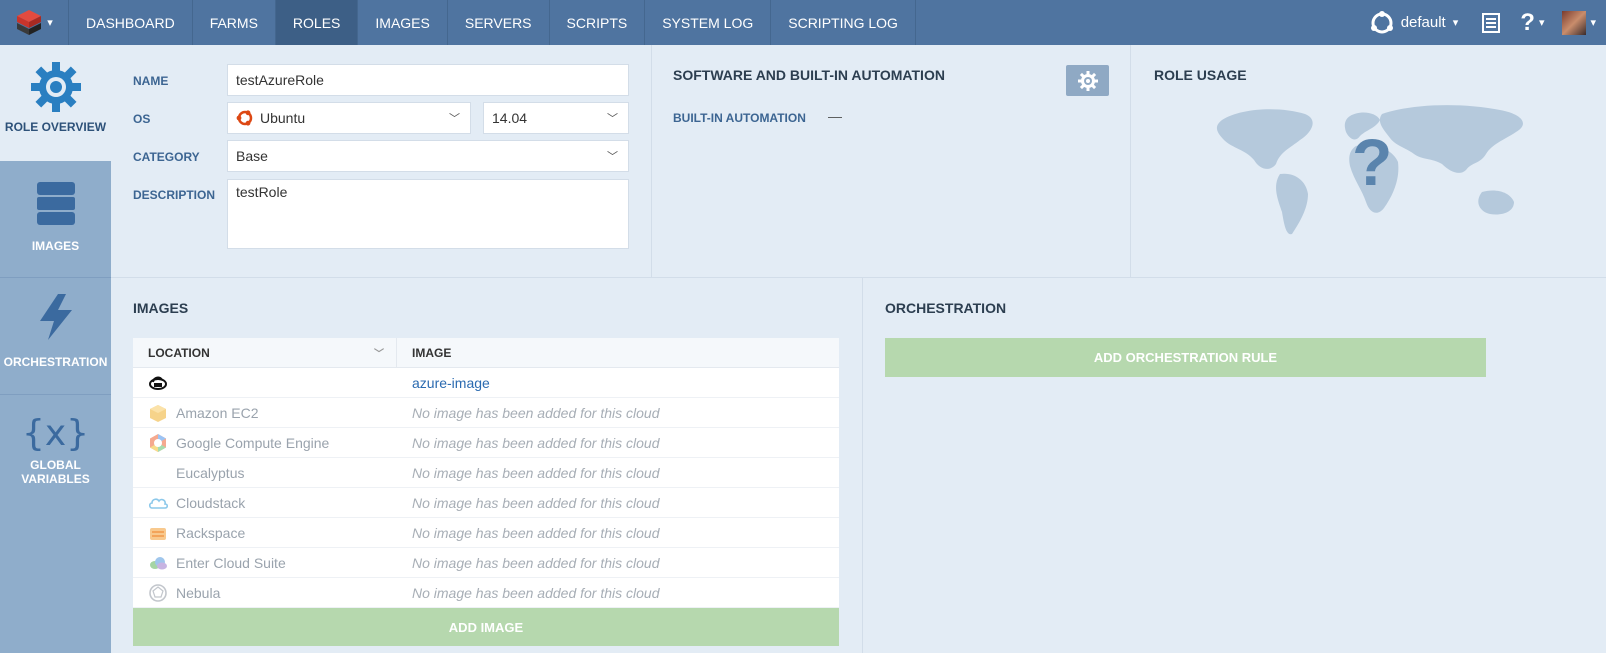 The width and height of the screenshot is (1606, 653). Describe the element at coordinates (174, 195) in the screenshot. I see `description-label: DESCRIPTION` at that location.